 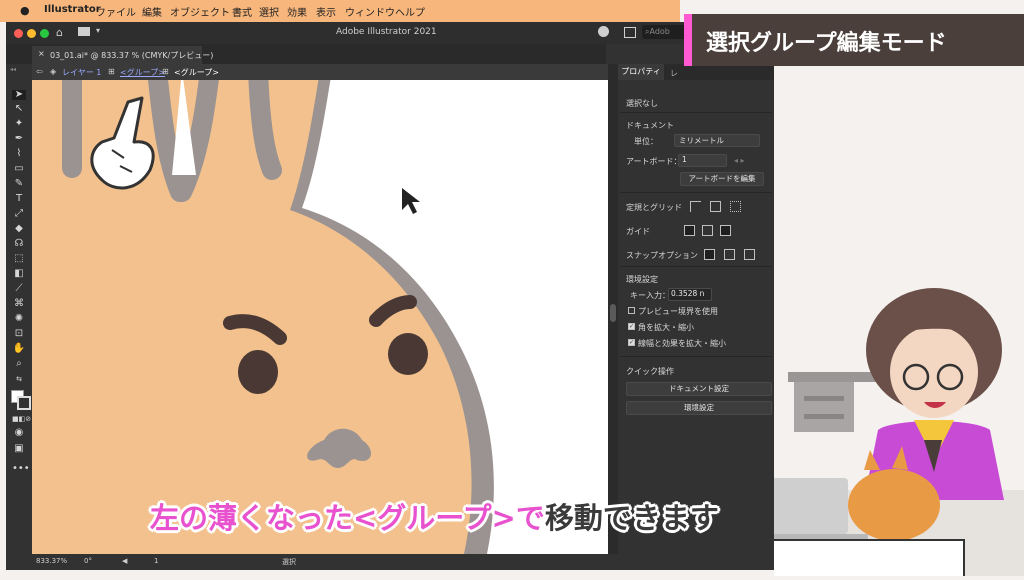 What do you see at coordinates (631, 326) in the screenshot?
I see `scale-corners-checkbox: ✓` at bounding box center [631, 326].